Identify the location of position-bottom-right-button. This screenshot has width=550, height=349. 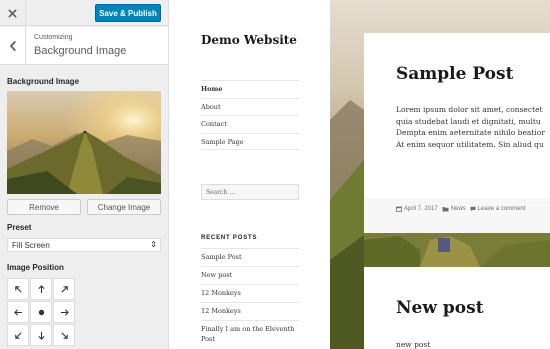
(64, 335).